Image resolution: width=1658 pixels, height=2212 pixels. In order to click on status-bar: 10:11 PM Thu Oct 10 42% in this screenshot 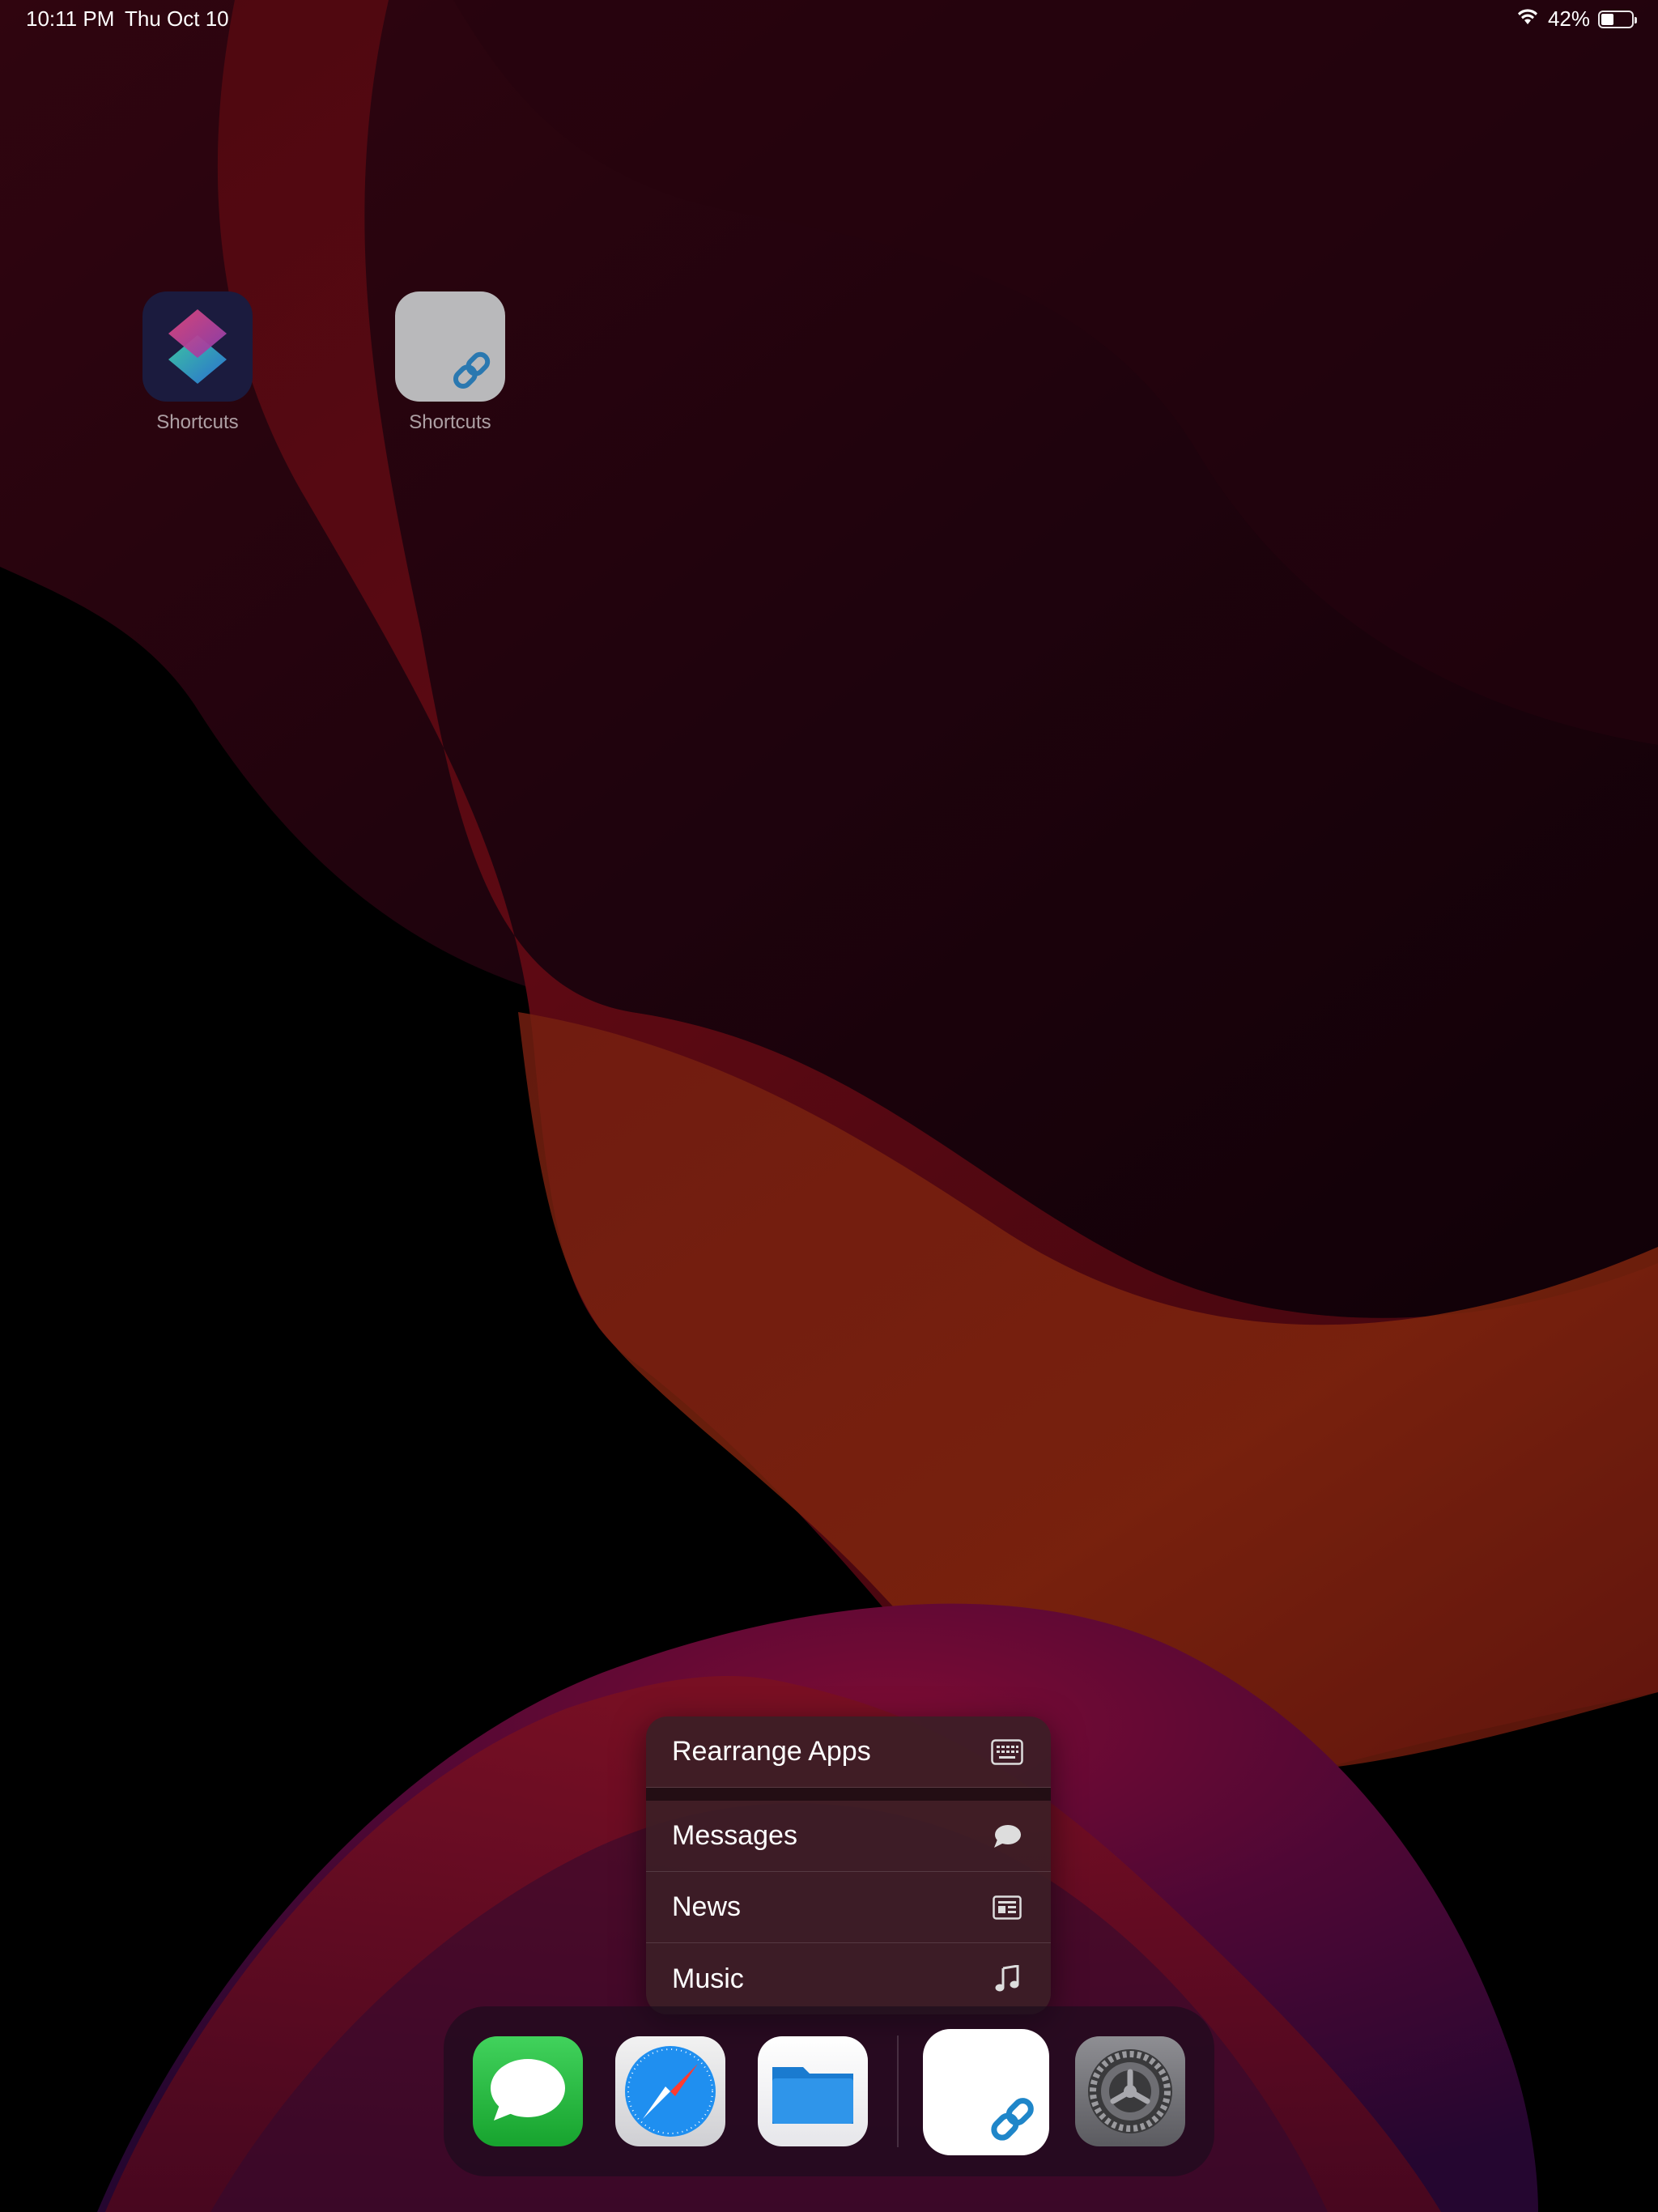, I will do `click(829, 19)`.